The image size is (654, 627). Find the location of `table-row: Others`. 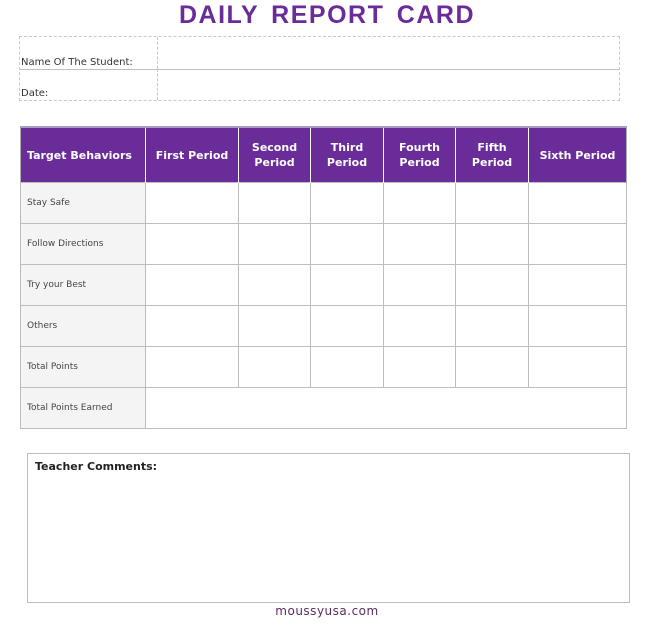

table-row: Others is located at coordinates (323, 326).